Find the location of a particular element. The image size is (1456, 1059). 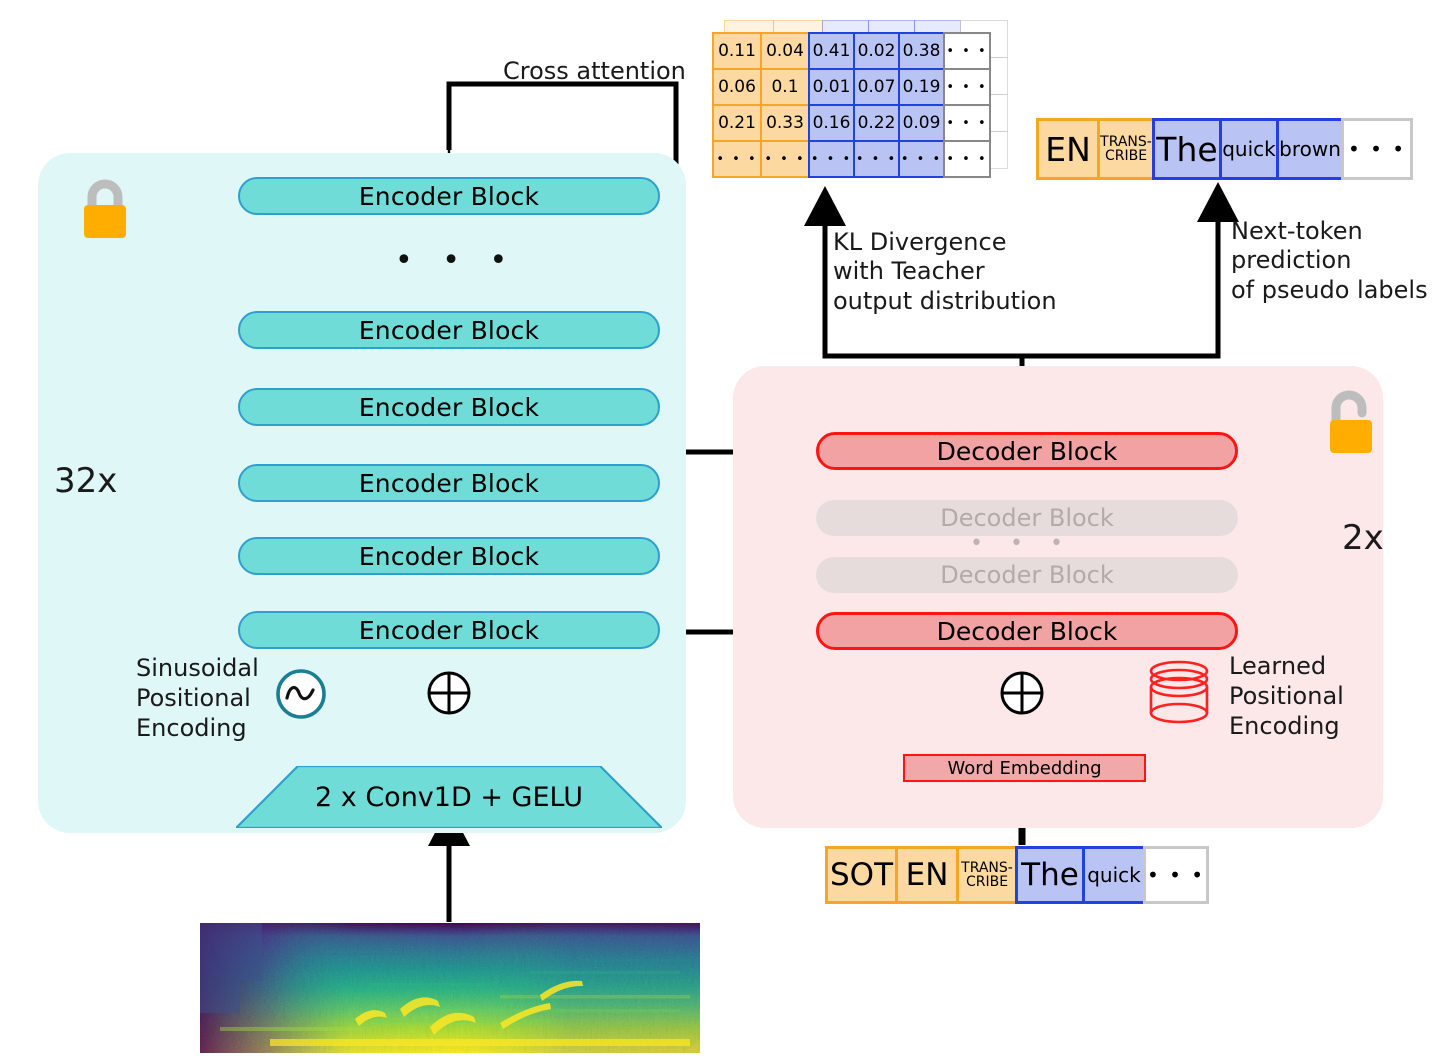

matrix-row: • • • • • • • • • • • • • • • • • • is located at coordinates (851, 159).